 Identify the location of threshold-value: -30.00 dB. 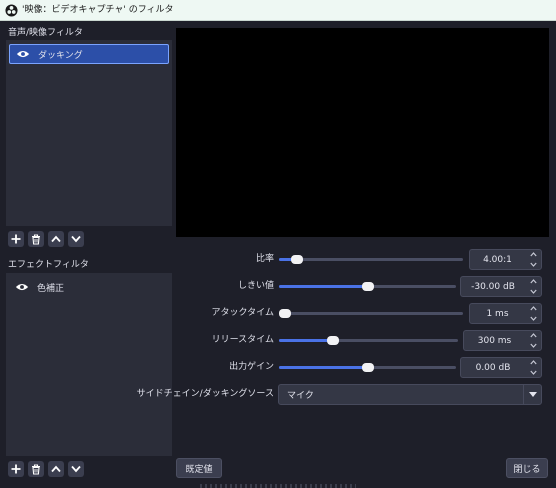
(493, 286).